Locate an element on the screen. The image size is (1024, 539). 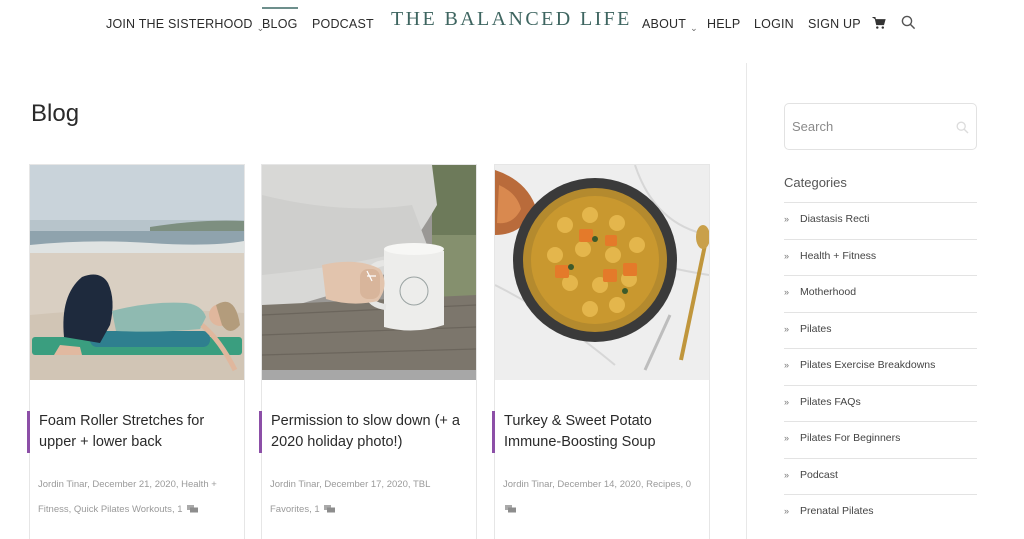
category-label: Health + Fitness is located at coordinates (838, 256).